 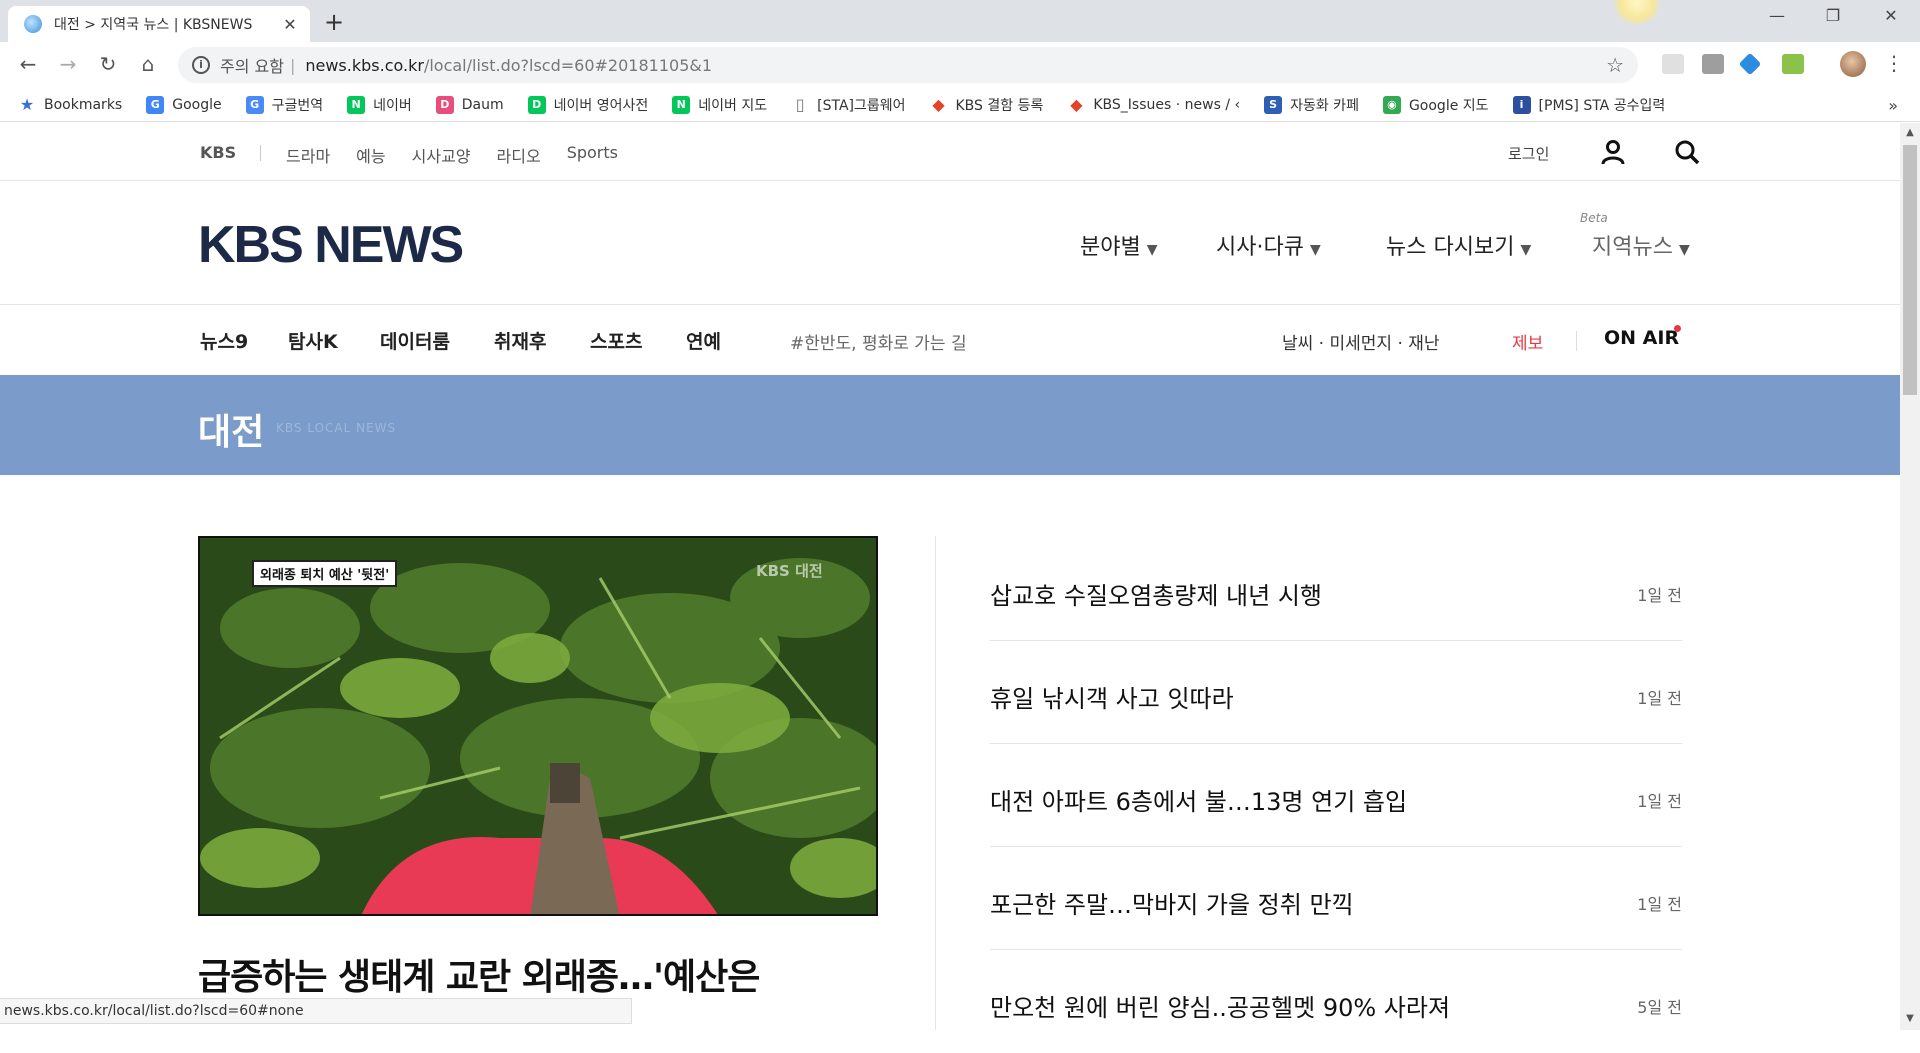 What do you see at coordinates (848, 105) in the screenshot?
I see `bookmark-item: ▯ [STA]그룹웨어` at bounding box center [848, 105].